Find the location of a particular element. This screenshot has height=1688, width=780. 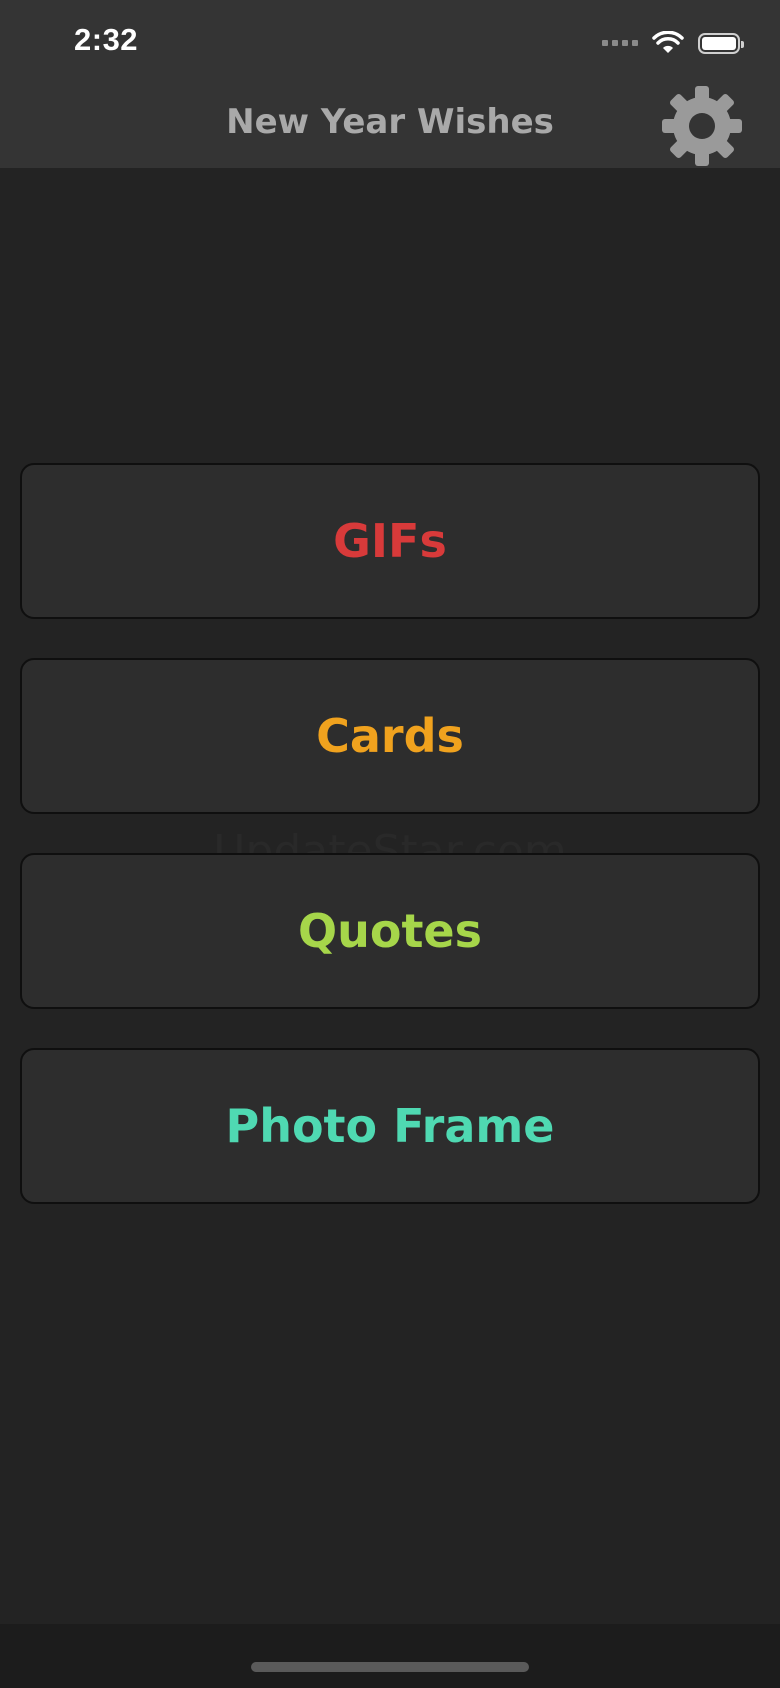

gear-icon is located at coordinates (702, 126).